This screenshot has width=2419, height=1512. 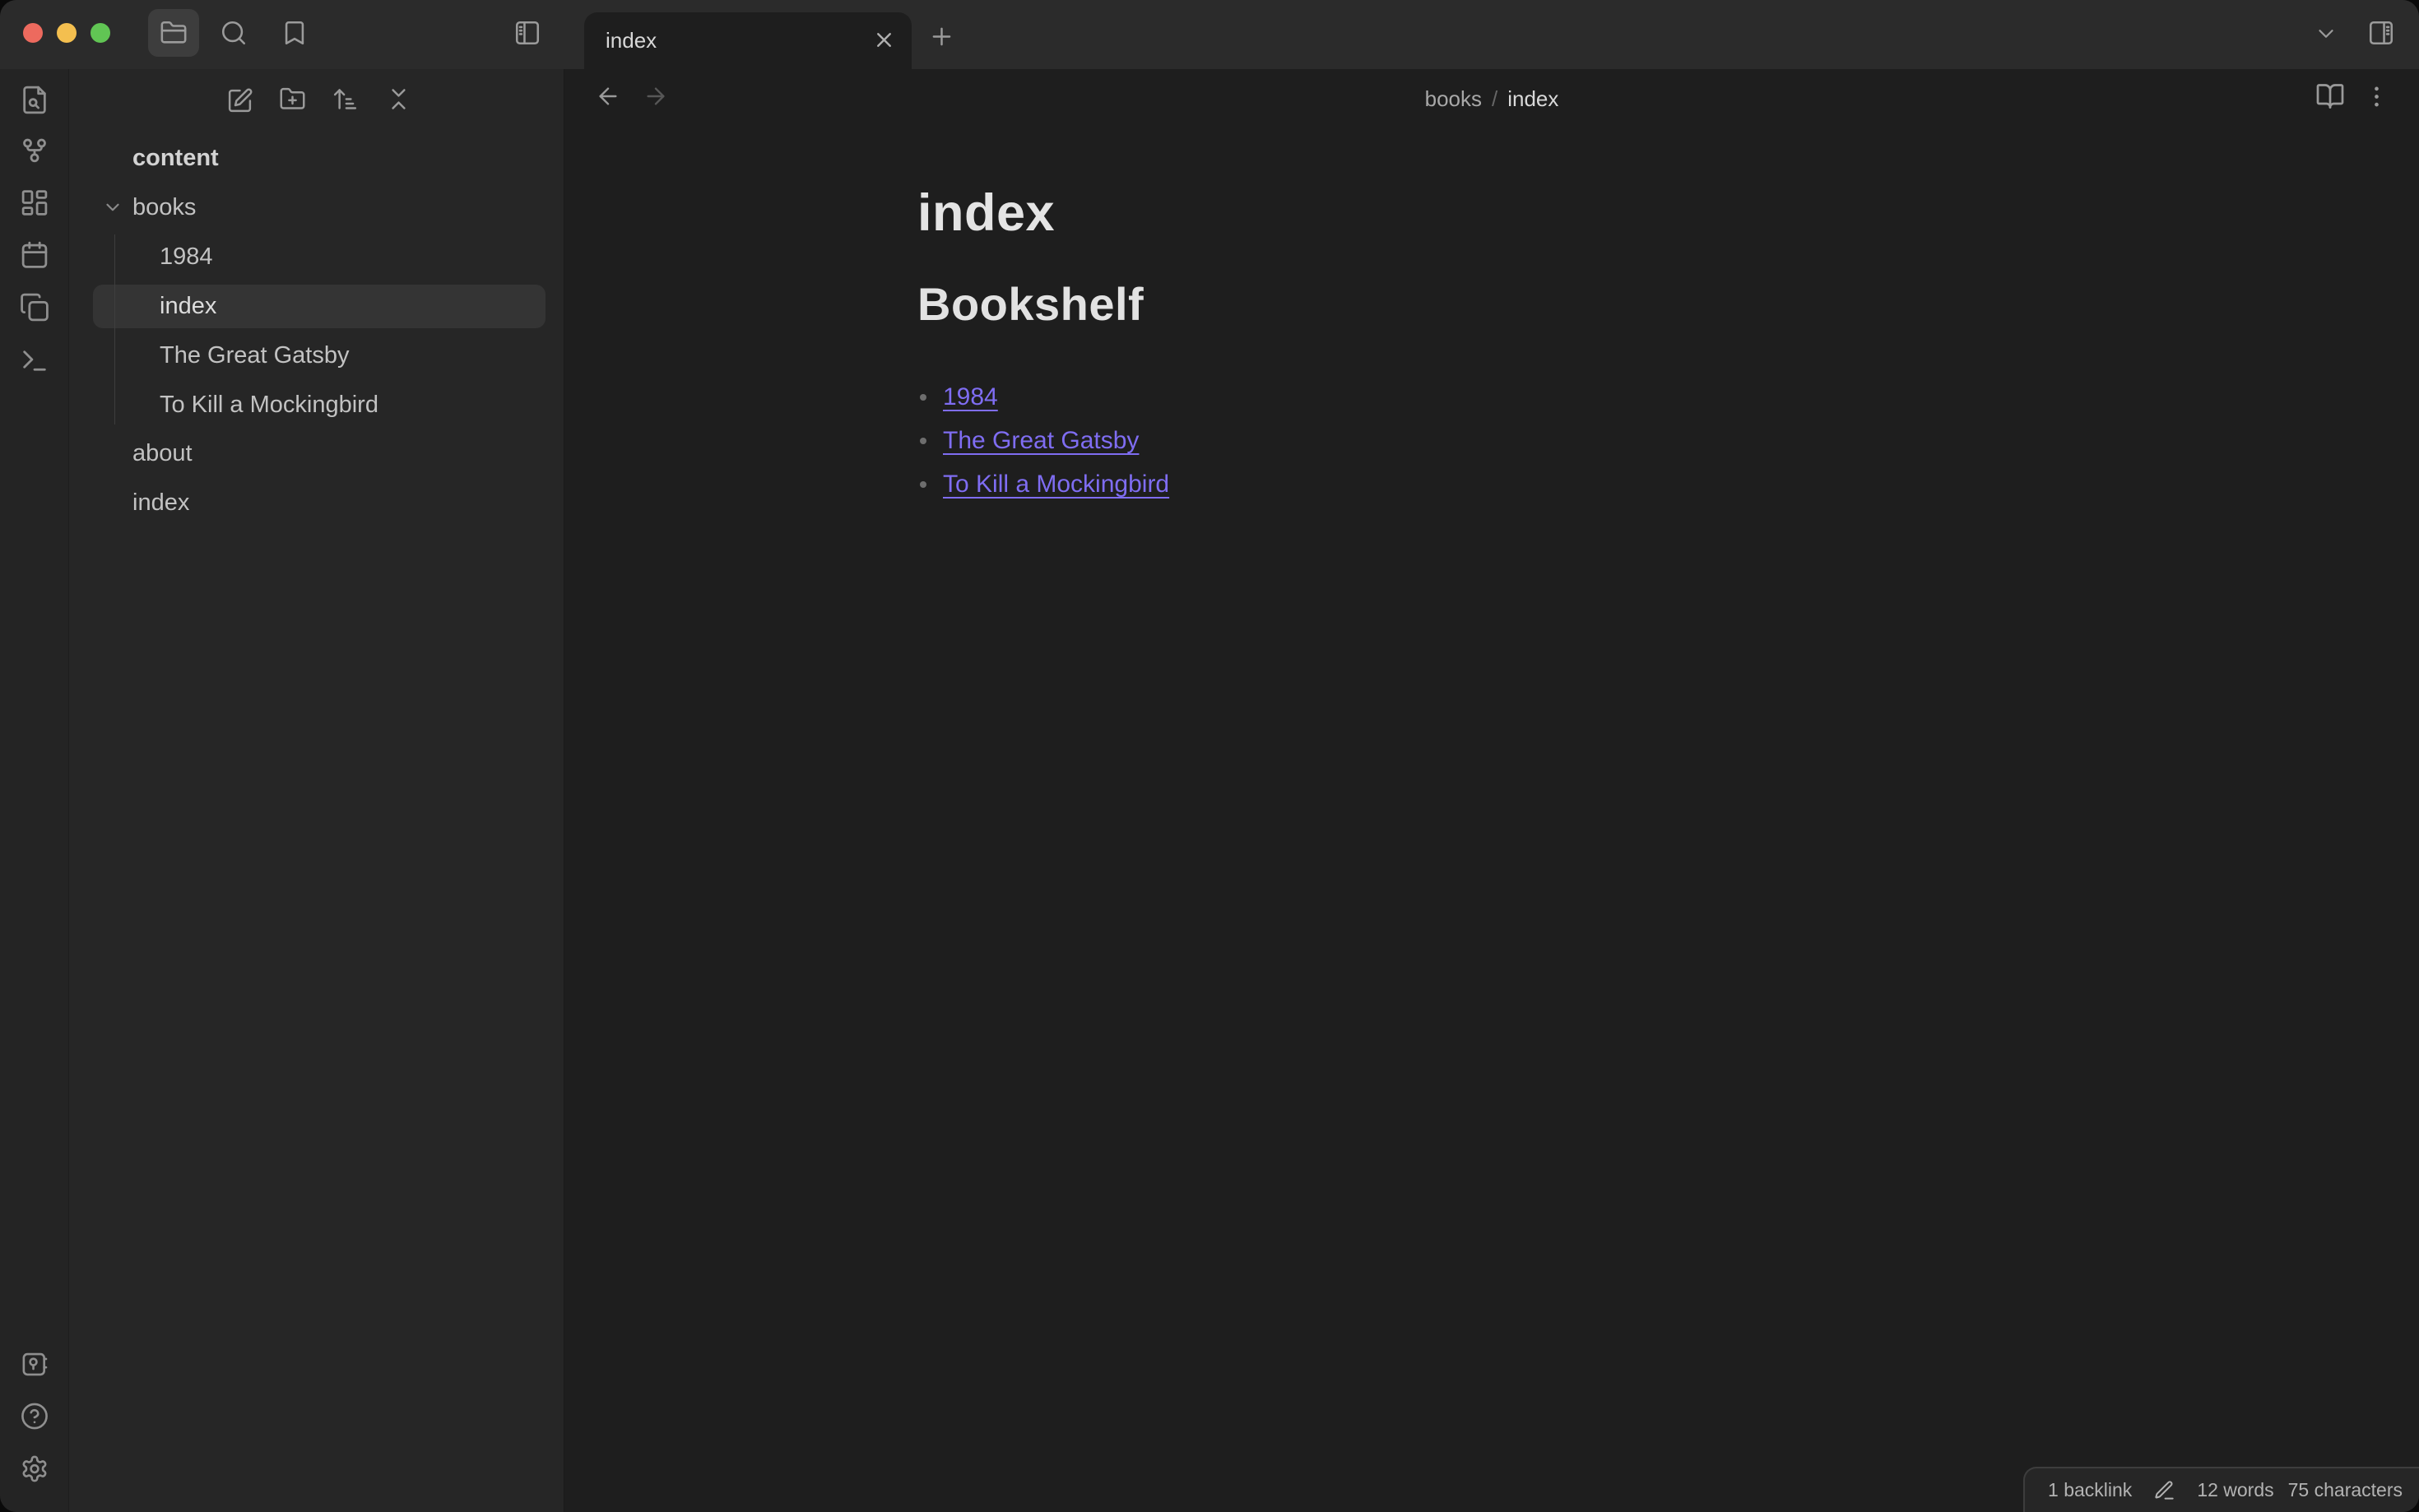 What do you see at coordinates (317, 158) in the screenshot?
I see `vault-title: content` at bounding box center [317, 158].